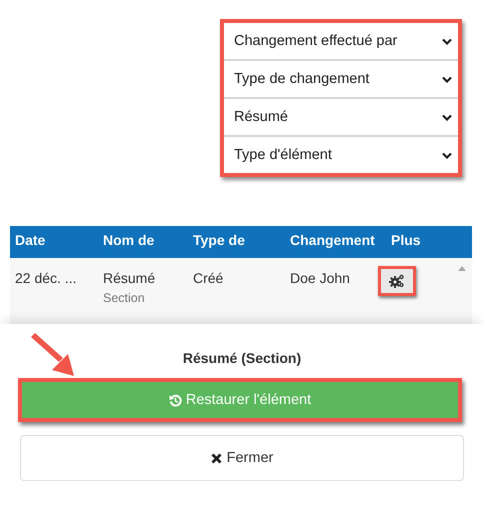 The width and height of the screenshot is (484, 513). I want to click on filter-dropdown: Changement effectué par, so click(341, 42).